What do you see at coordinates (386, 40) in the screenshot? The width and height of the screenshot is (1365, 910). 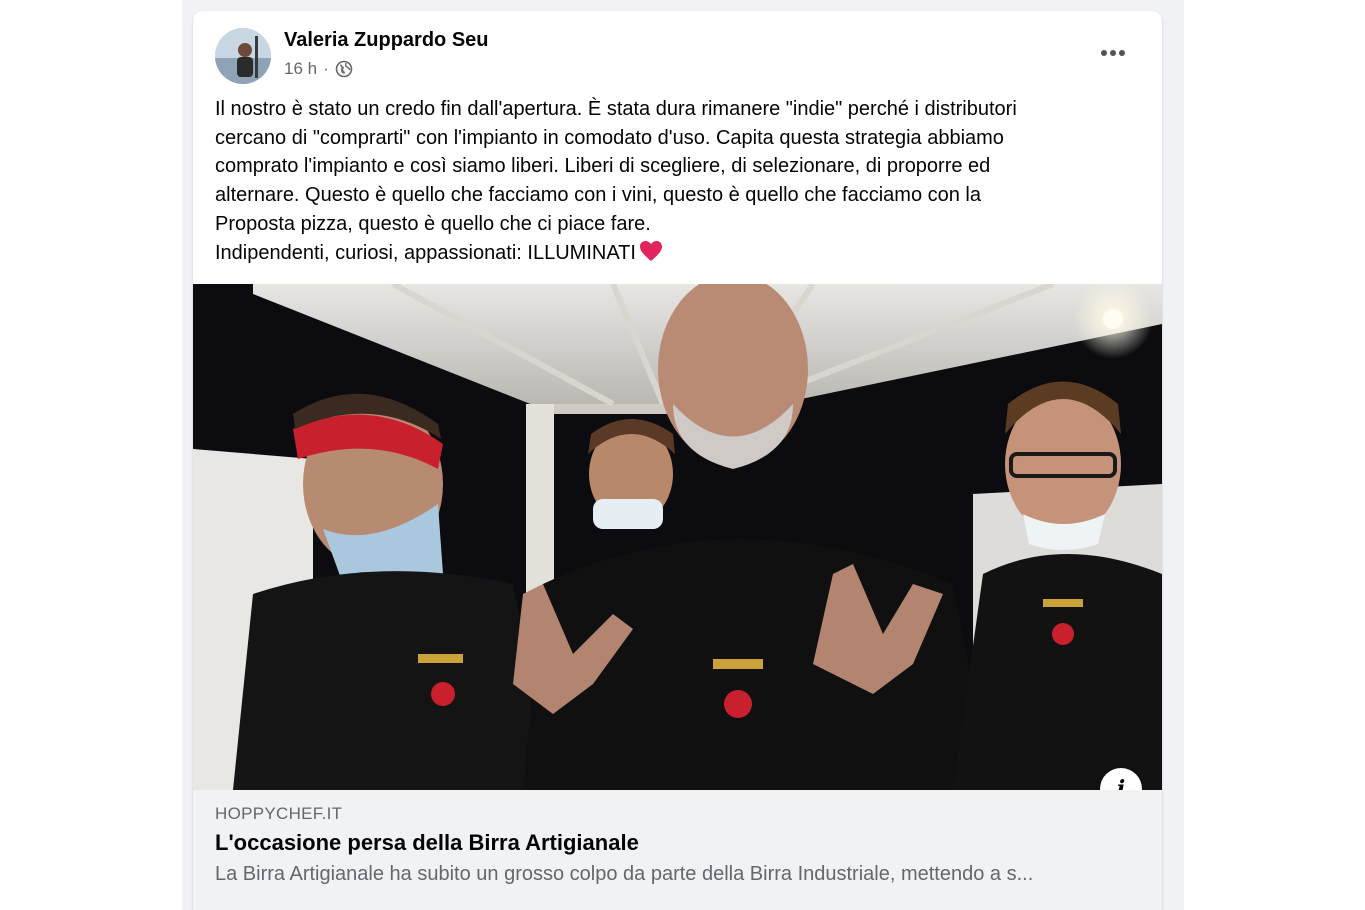 I see `author-name: Valeria Zuppardo Seu` at bounding box center [386, 40].